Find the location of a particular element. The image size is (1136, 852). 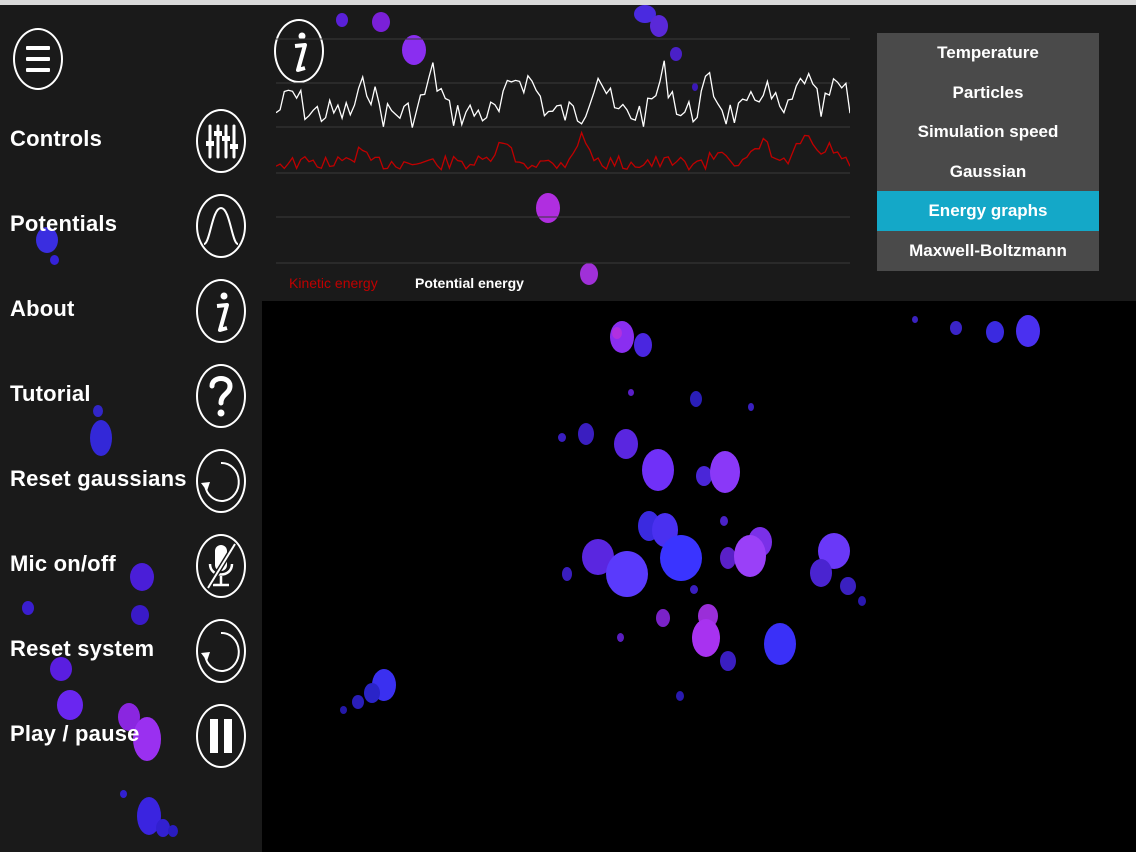

sidebar-item-play-pause: Play / pause is located at coordinates (131, 742).